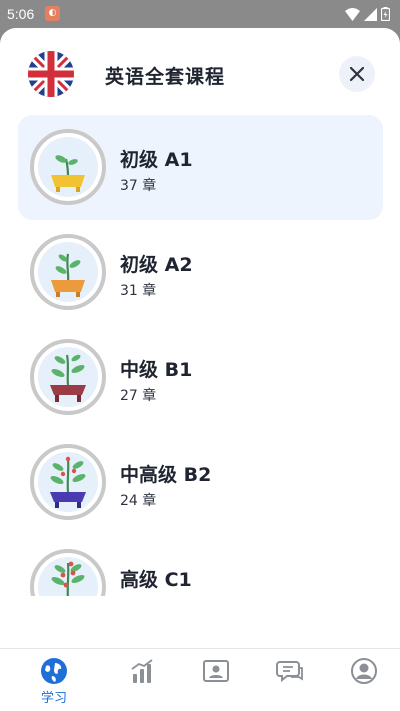 The width and height of the screenshot is (400, 711). I want to click on bottom-nav: 学习, so click(200, 679).